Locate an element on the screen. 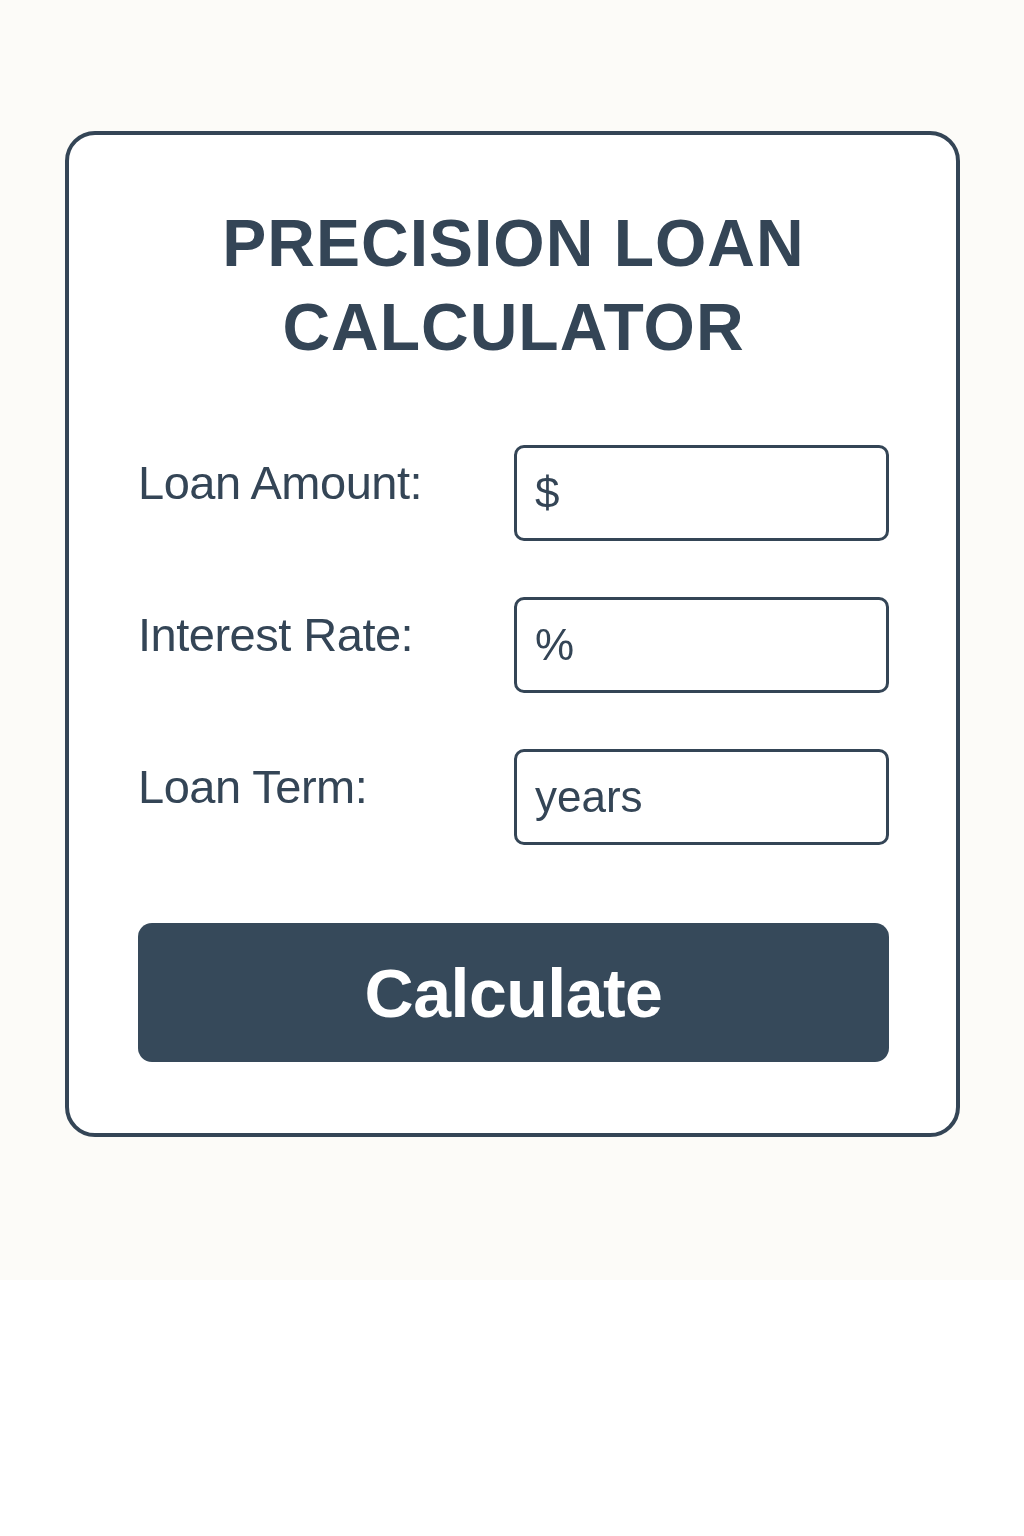 Image resolution: width=1024 pixels, height=1536 pixels. card-title: PRECISION LOAN CALCULATOR is located at coordinates (513, 285).